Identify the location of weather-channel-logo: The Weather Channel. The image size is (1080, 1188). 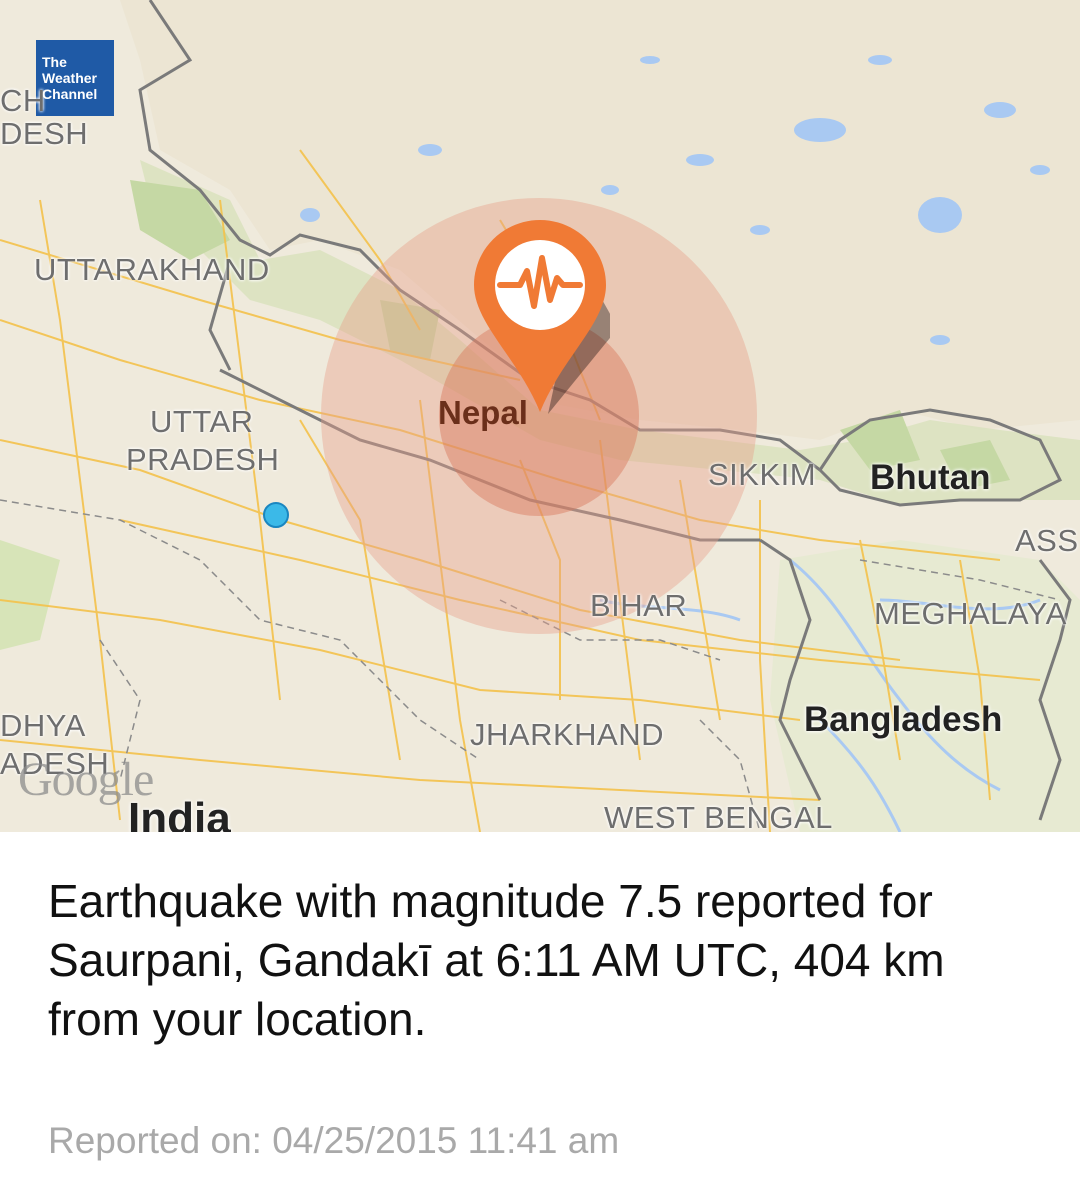
(75, 78).